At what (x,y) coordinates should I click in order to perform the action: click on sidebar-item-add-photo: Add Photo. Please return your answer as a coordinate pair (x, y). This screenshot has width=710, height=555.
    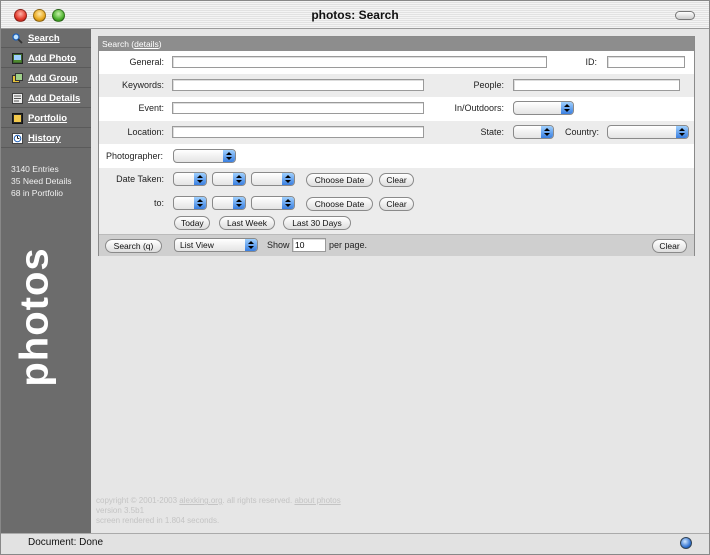
    Looking at the image, I should click on (46, 58).